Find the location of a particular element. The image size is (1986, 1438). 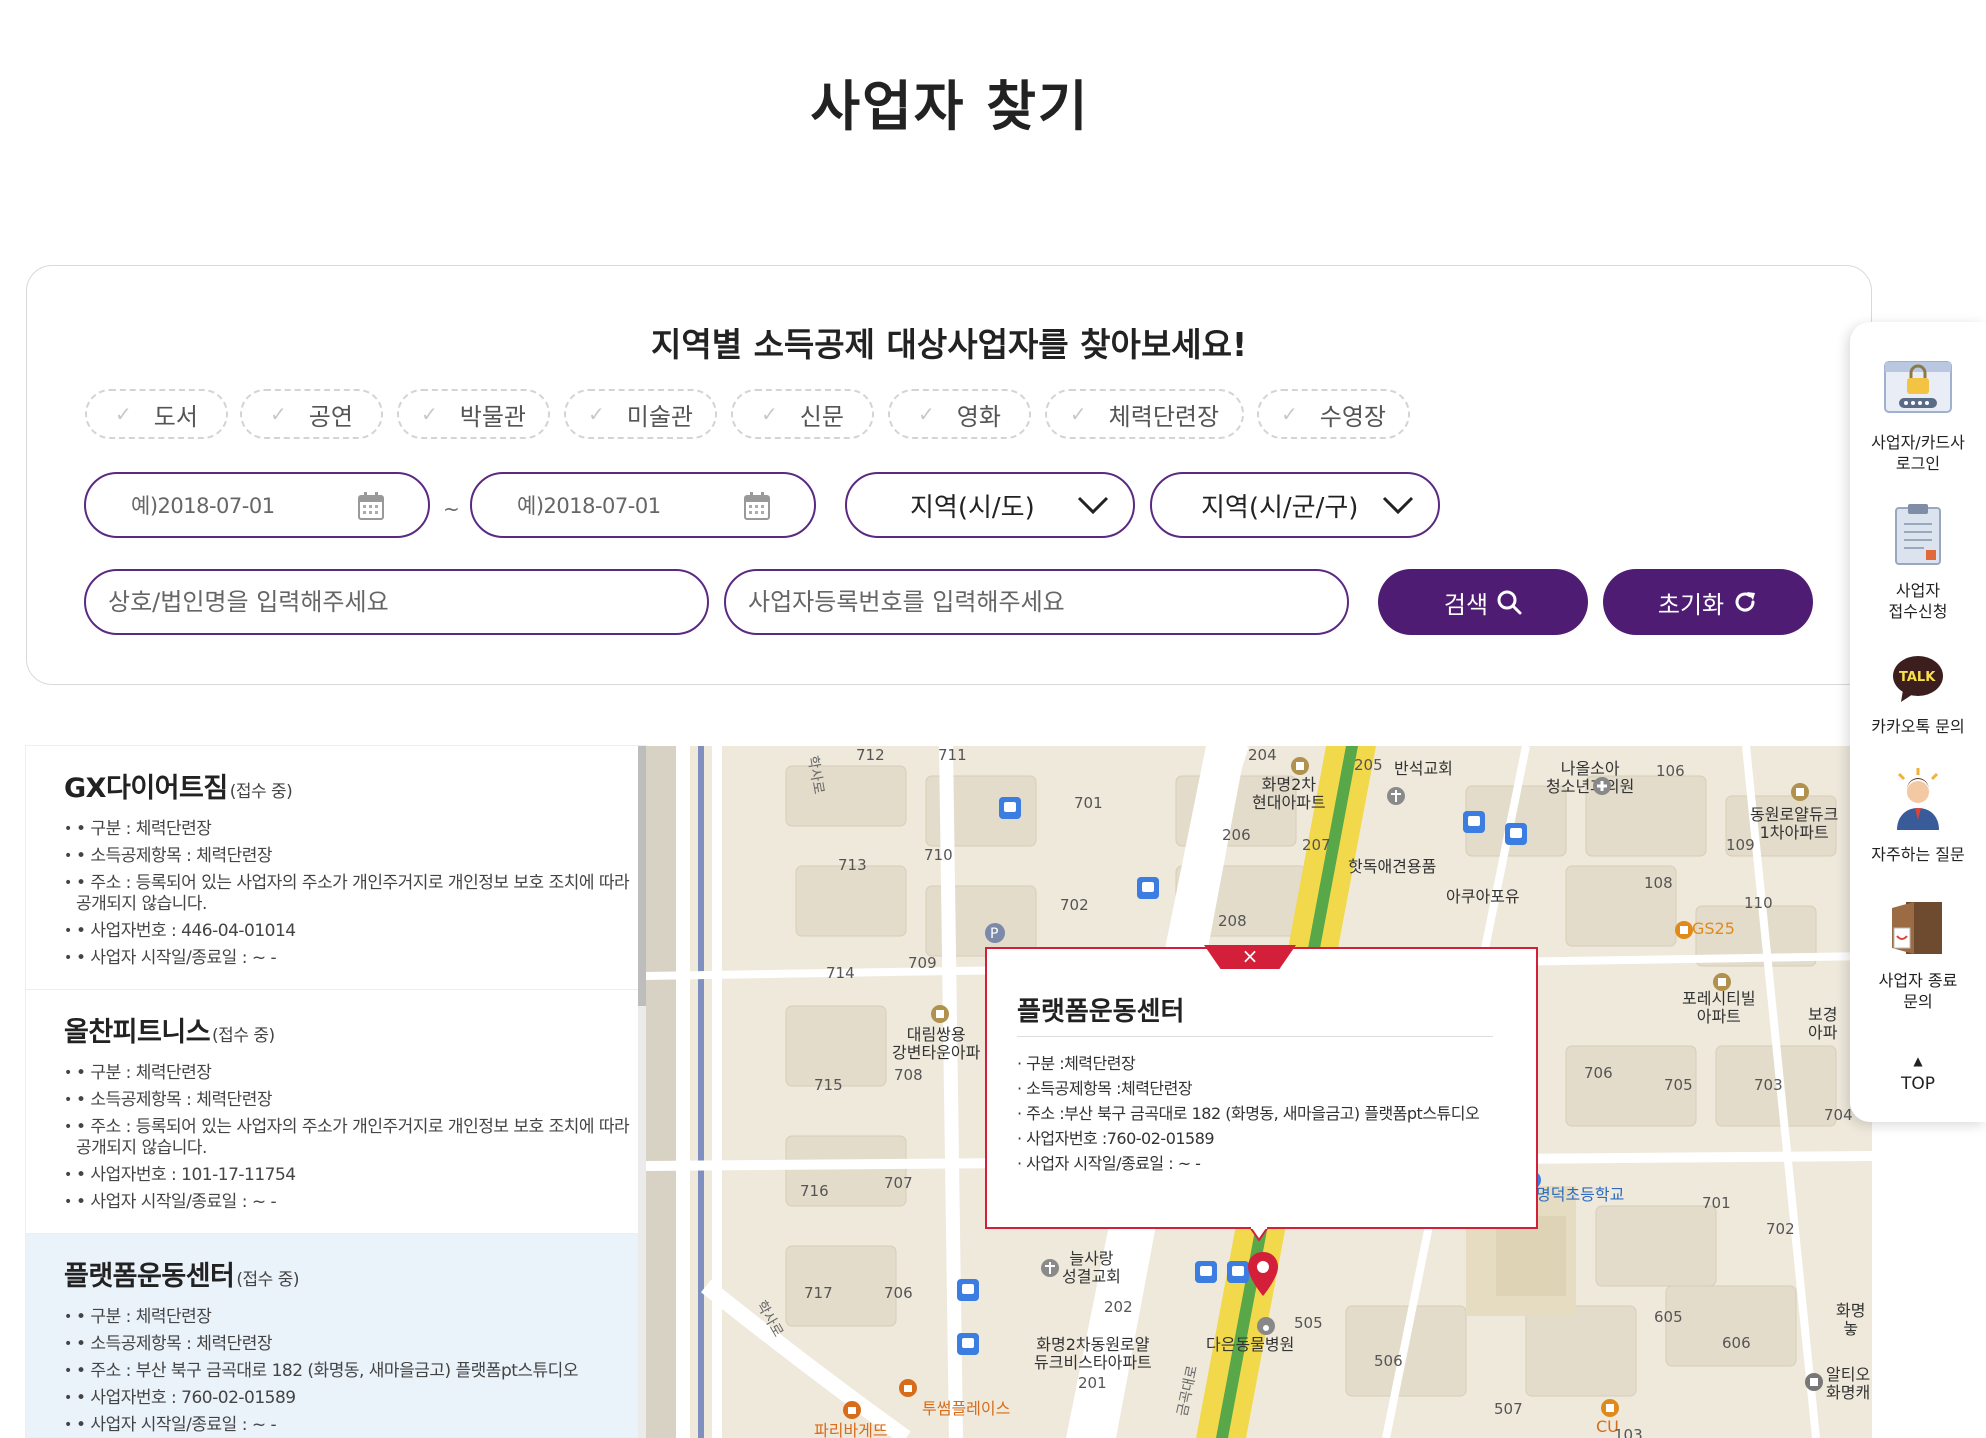

quick-menu-business-closure: 사업자 종료 문의 is located at coordinates (1918, 955).